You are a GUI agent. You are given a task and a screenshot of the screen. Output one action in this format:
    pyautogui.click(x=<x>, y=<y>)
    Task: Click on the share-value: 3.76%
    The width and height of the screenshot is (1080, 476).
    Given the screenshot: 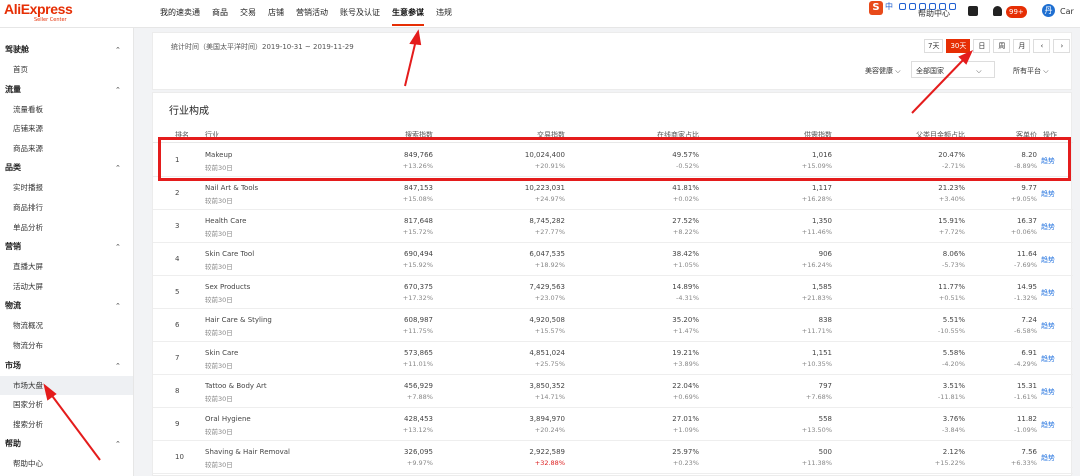 What is the action you would take?
    pyautogui.click(x=953, y=419)
    